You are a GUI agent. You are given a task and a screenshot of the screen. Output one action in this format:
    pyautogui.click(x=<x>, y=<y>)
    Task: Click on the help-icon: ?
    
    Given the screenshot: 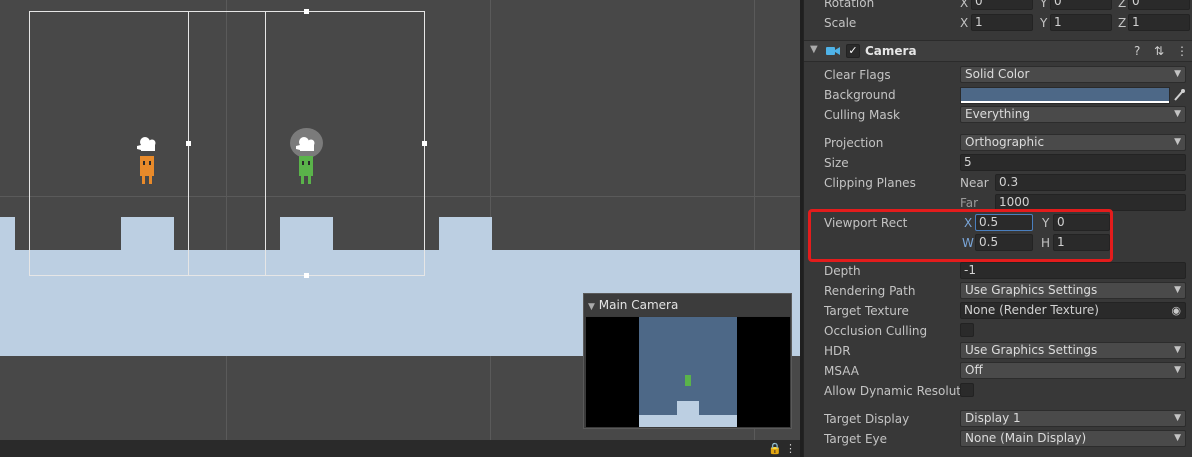 What is the action you would take?
    pyautogui.click(x=1137, y=51)
    